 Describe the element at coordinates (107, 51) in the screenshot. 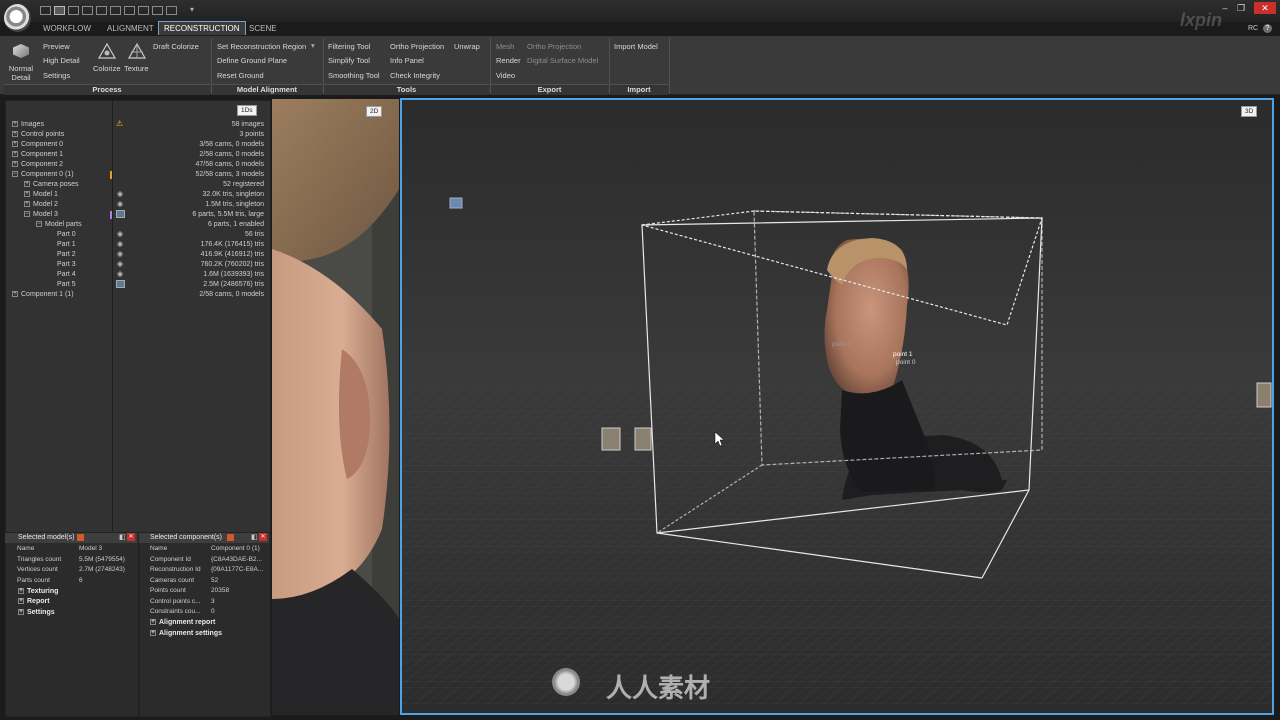

I see `colorize-icon` at that location.